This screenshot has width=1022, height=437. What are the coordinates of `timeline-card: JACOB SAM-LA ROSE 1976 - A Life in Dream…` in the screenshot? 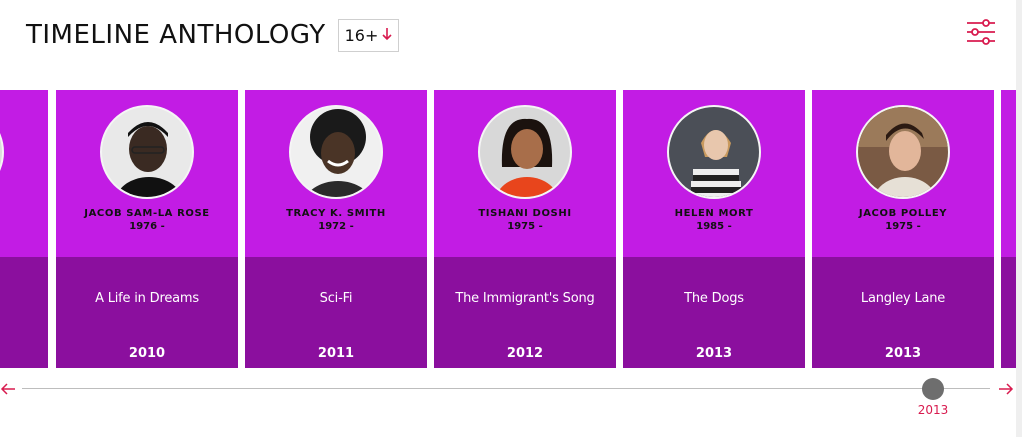 It's located at (147, 229).